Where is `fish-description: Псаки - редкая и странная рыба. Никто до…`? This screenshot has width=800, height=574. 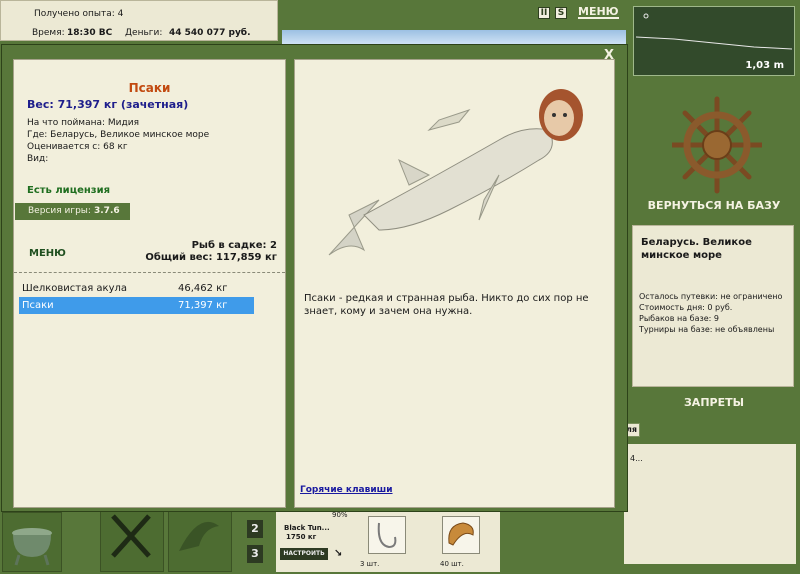
fish-description: Псаки - редкая и странная рыба. Никто до… is located at coordinates (446, 305).